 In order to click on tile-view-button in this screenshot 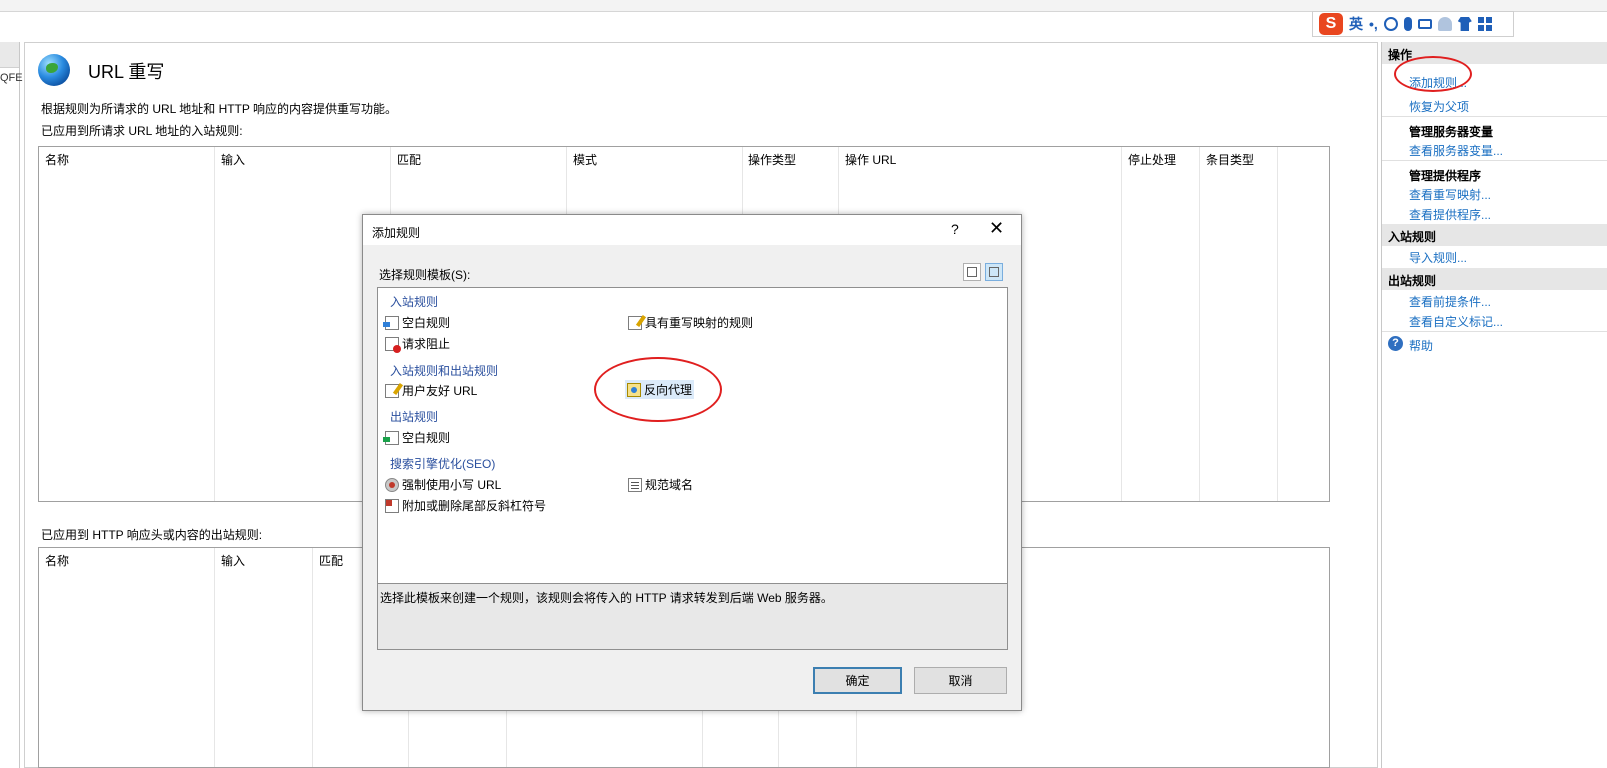, I will do `click(994, 272)`.